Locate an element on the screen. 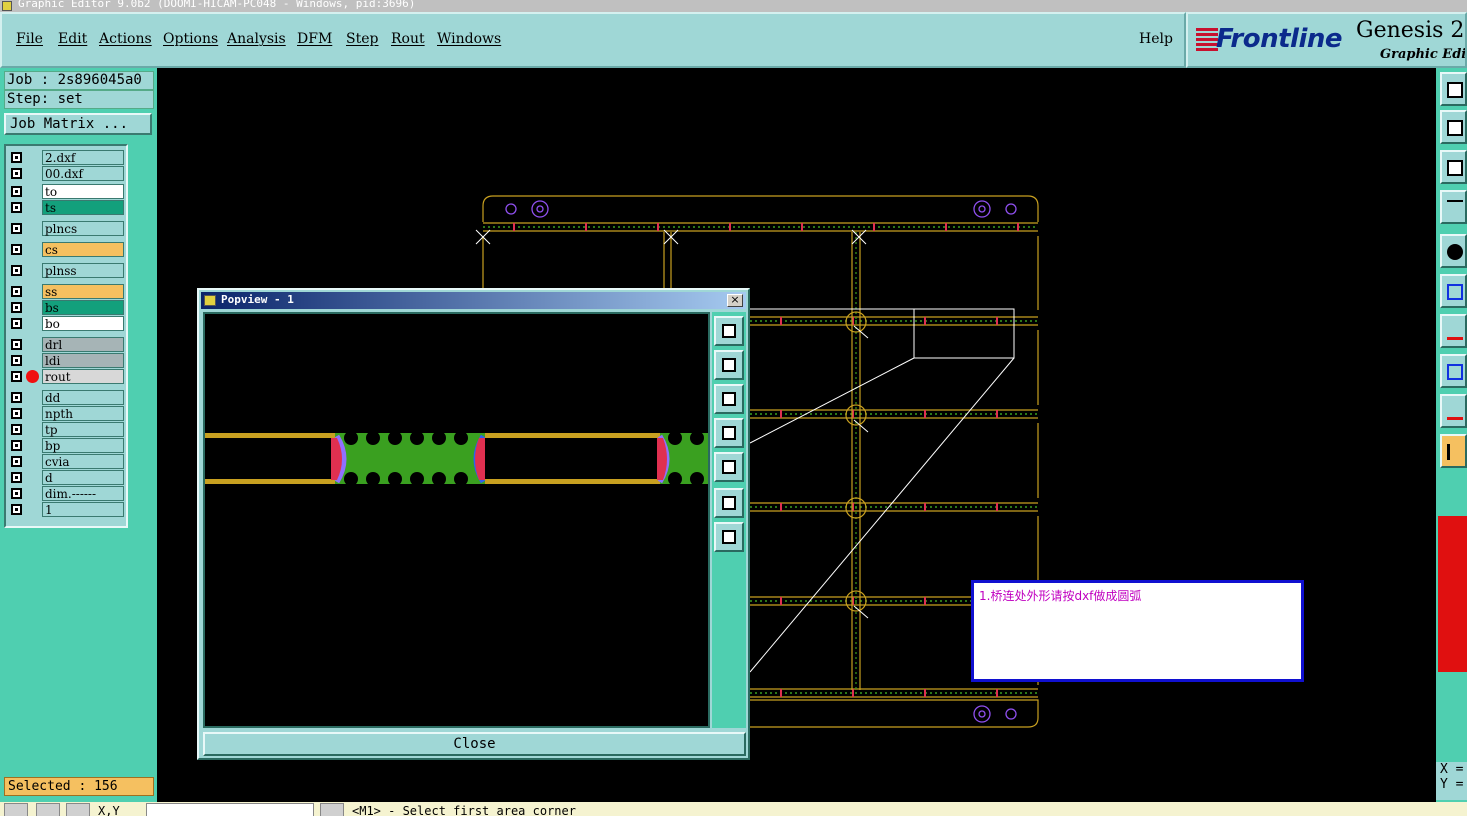  measure-tool is located at coordinates (1453, 207).